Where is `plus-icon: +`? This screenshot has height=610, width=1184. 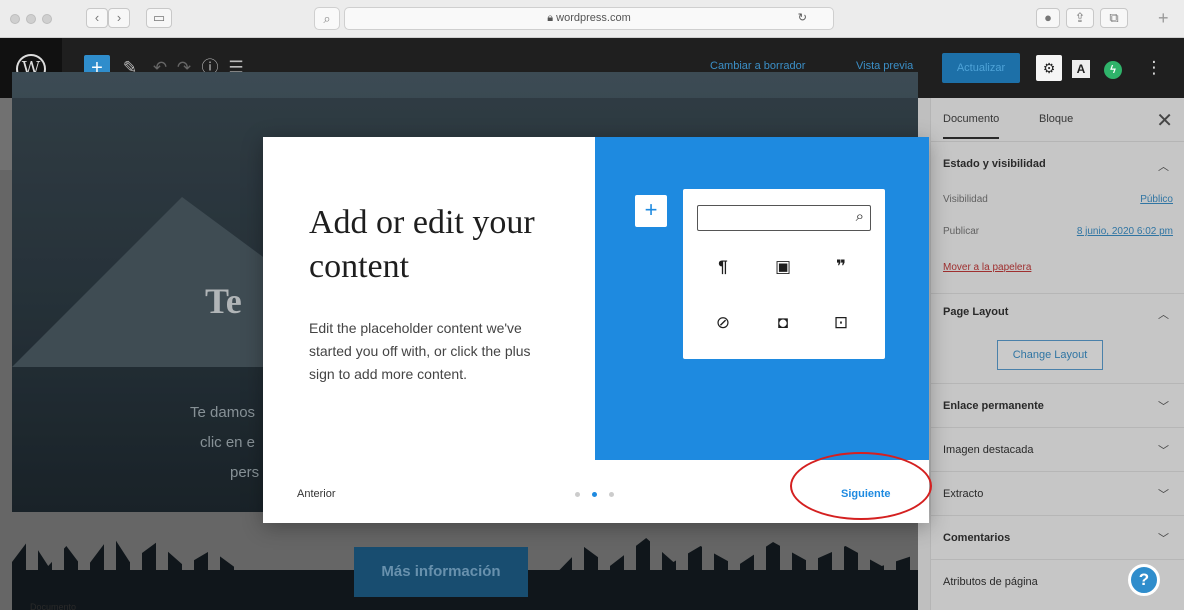
plus-icon: + is located at coordinates (651, 211).